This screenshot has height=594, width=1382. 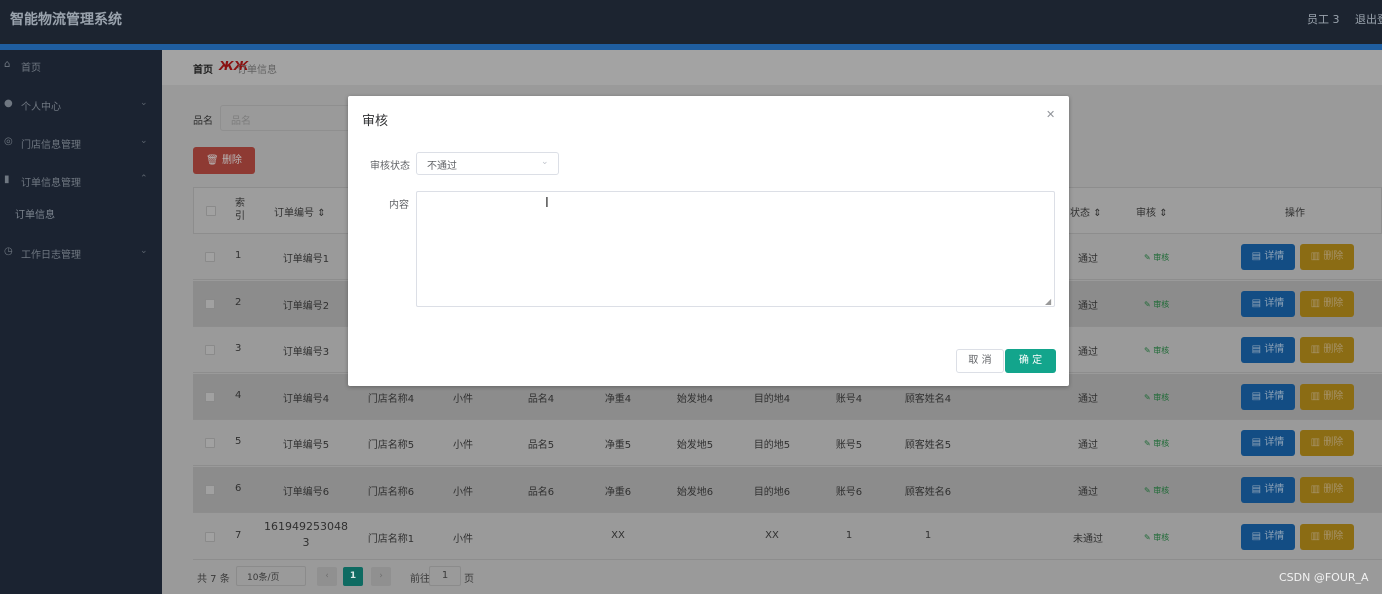 What do you see at coordinates (203, 121) in the screenshot?
I see `search-label: 品名` at bounding box center [203, 121].